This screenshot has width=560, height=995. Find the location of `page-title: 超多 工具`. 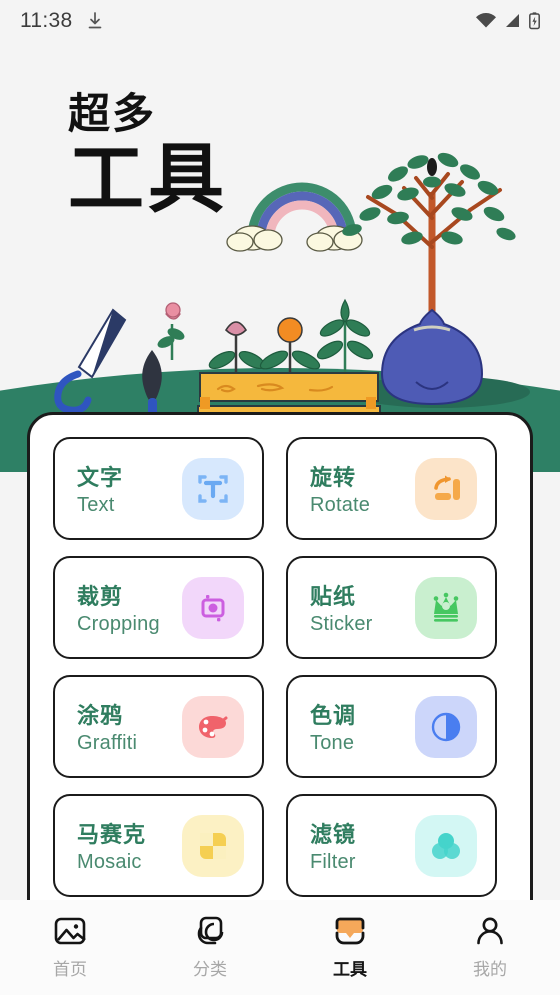

page-title: 超多 工具 is located at coordinates (148, 149).